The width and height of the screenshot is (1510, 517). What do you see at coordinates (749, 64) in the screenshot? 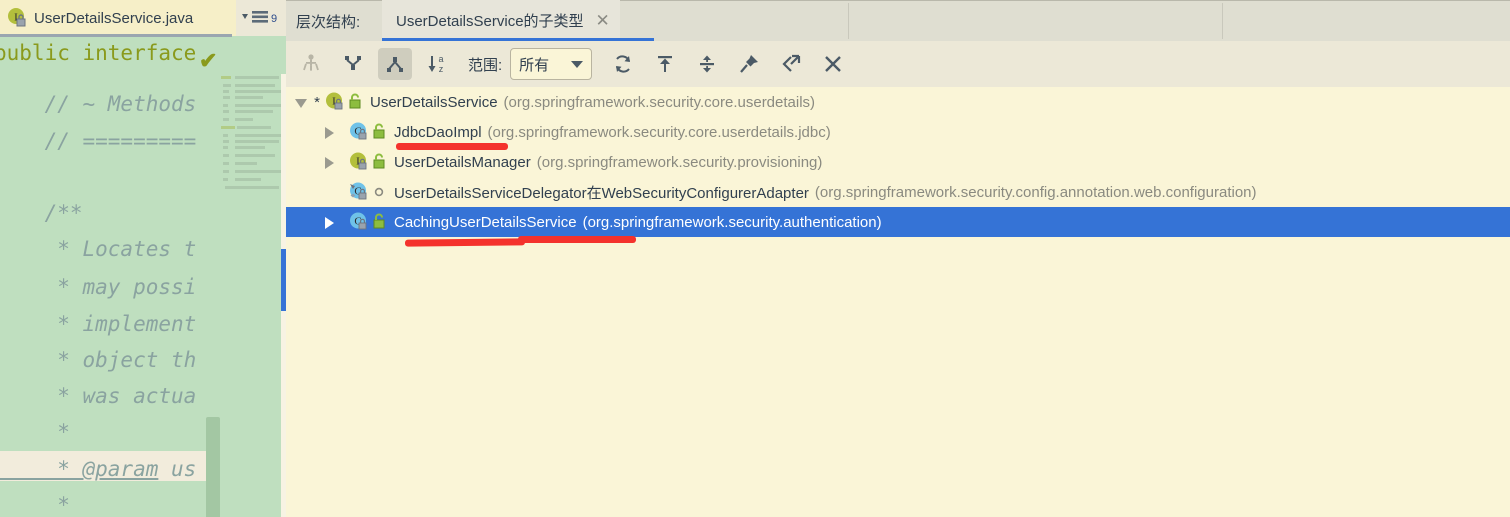
I see `pin-icon` at bounding box center [749, 64].